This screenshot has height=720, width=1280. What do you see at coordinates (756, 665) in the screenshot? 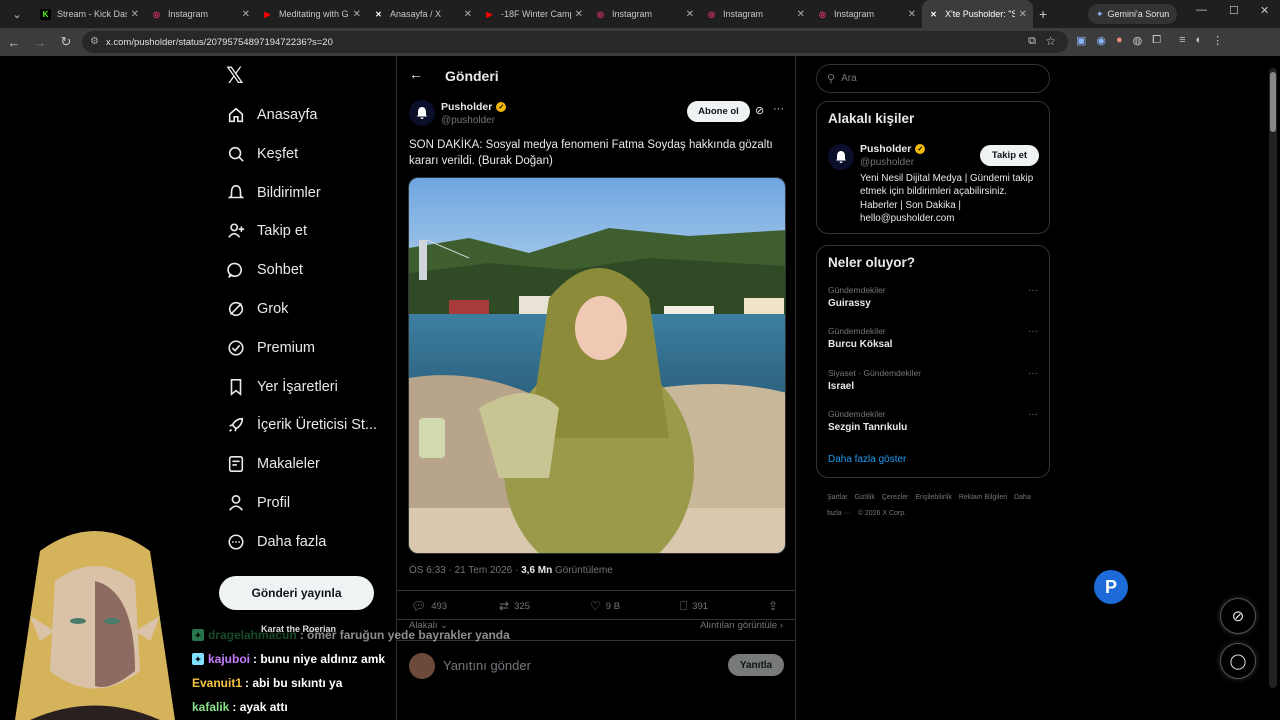
I see `reply-button: Yanıtla` at bounding box center [756, 665].